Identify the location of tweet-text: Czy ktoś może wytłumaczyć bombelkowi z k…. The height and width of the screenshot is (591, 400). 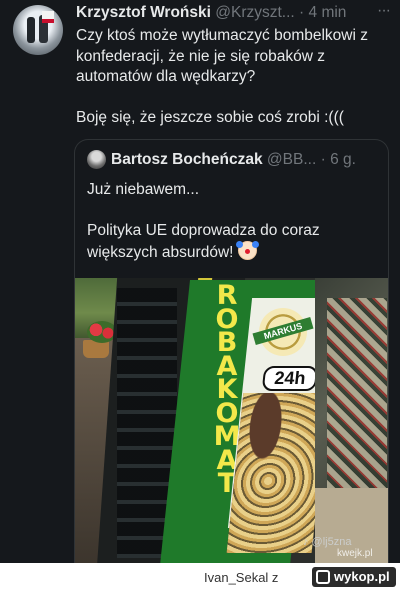
(234, 77).